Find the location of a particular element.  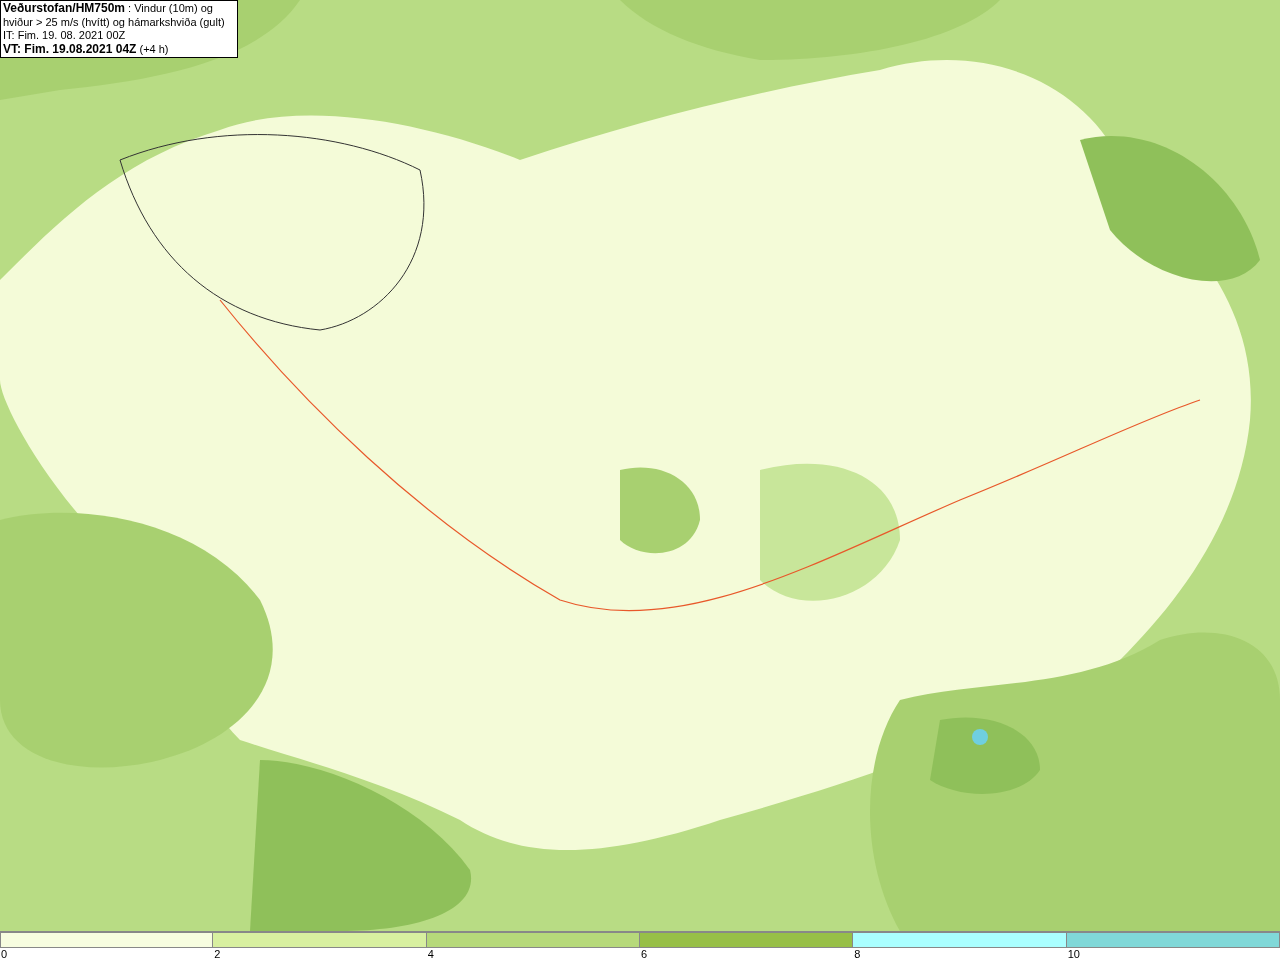

map-caption: Veðurstofan/HM750m : Vindur (10m) og hviður > 25 m/s (hvítt) og hámarkshviða (gult) IT: Fim. 19. 08. 2021 00Z VT: Fim. 19.08.2021 04Z (+4 h) is located at coordinates (119, 29).